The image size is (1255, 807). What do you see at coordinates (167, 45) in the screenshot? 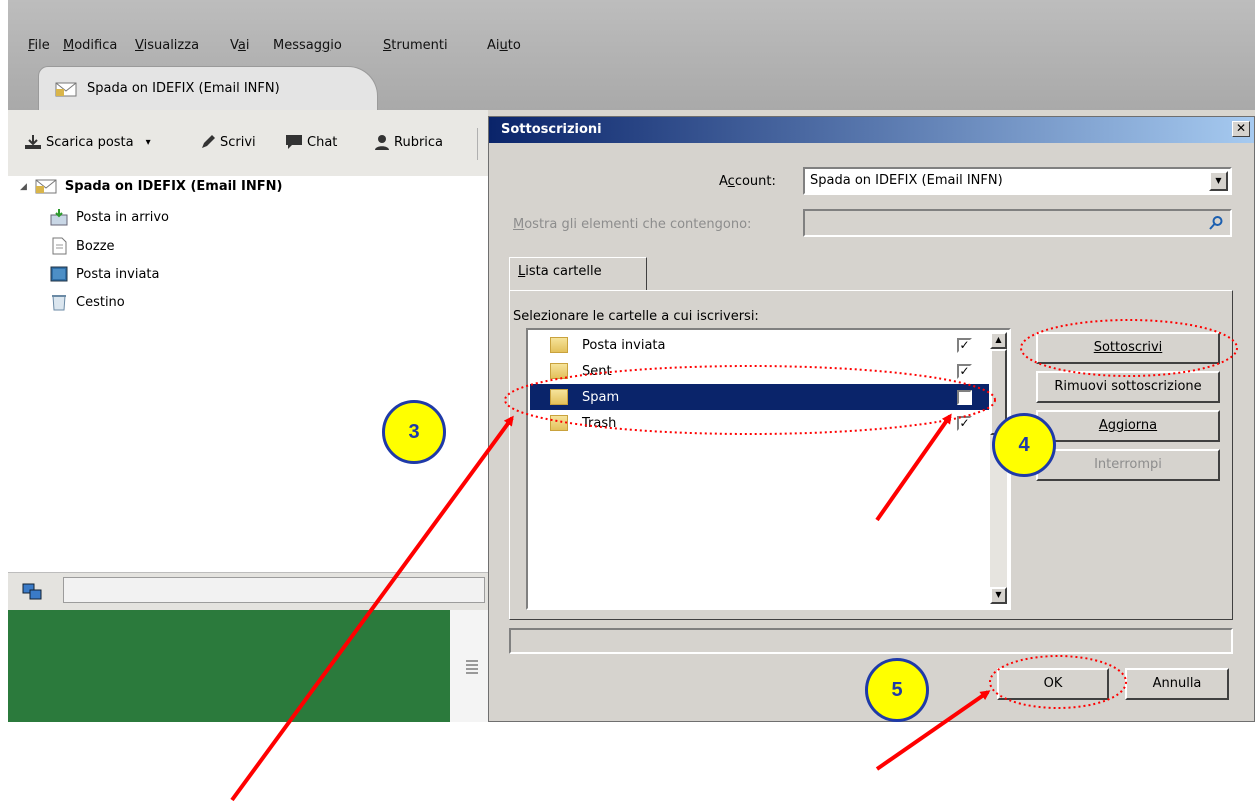
I see `menu-visualizza: Visualizza` at bounding box center [167, 45].